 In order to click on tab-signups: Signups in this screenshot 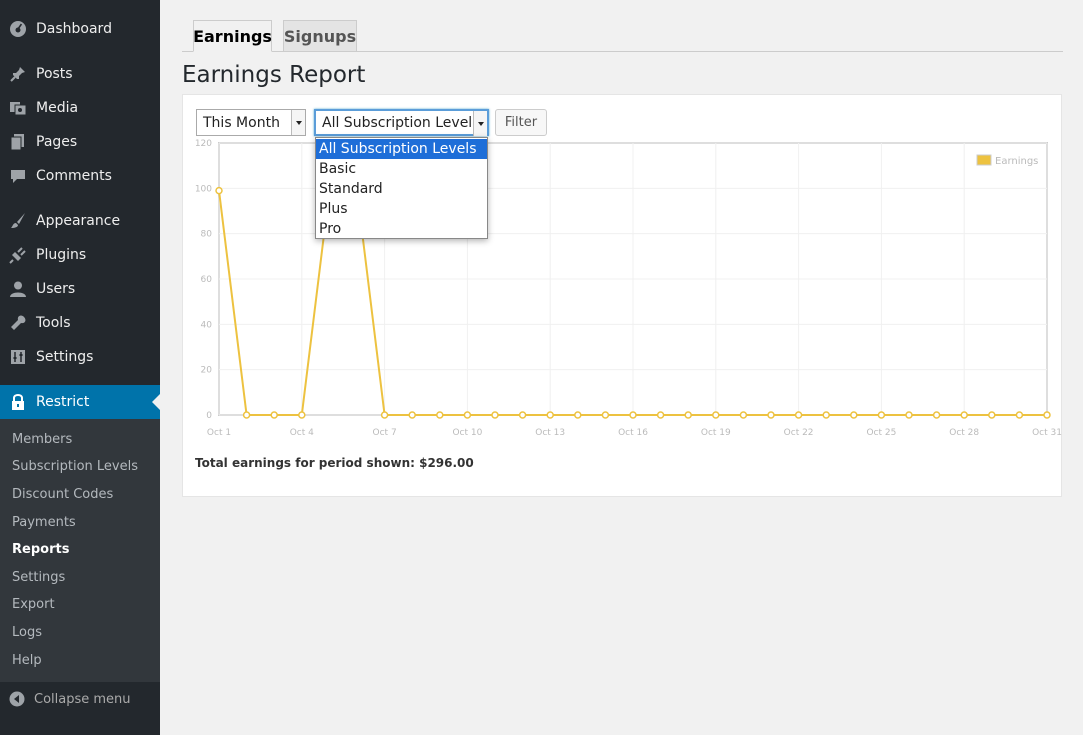, I will do `click(320, 36)`.